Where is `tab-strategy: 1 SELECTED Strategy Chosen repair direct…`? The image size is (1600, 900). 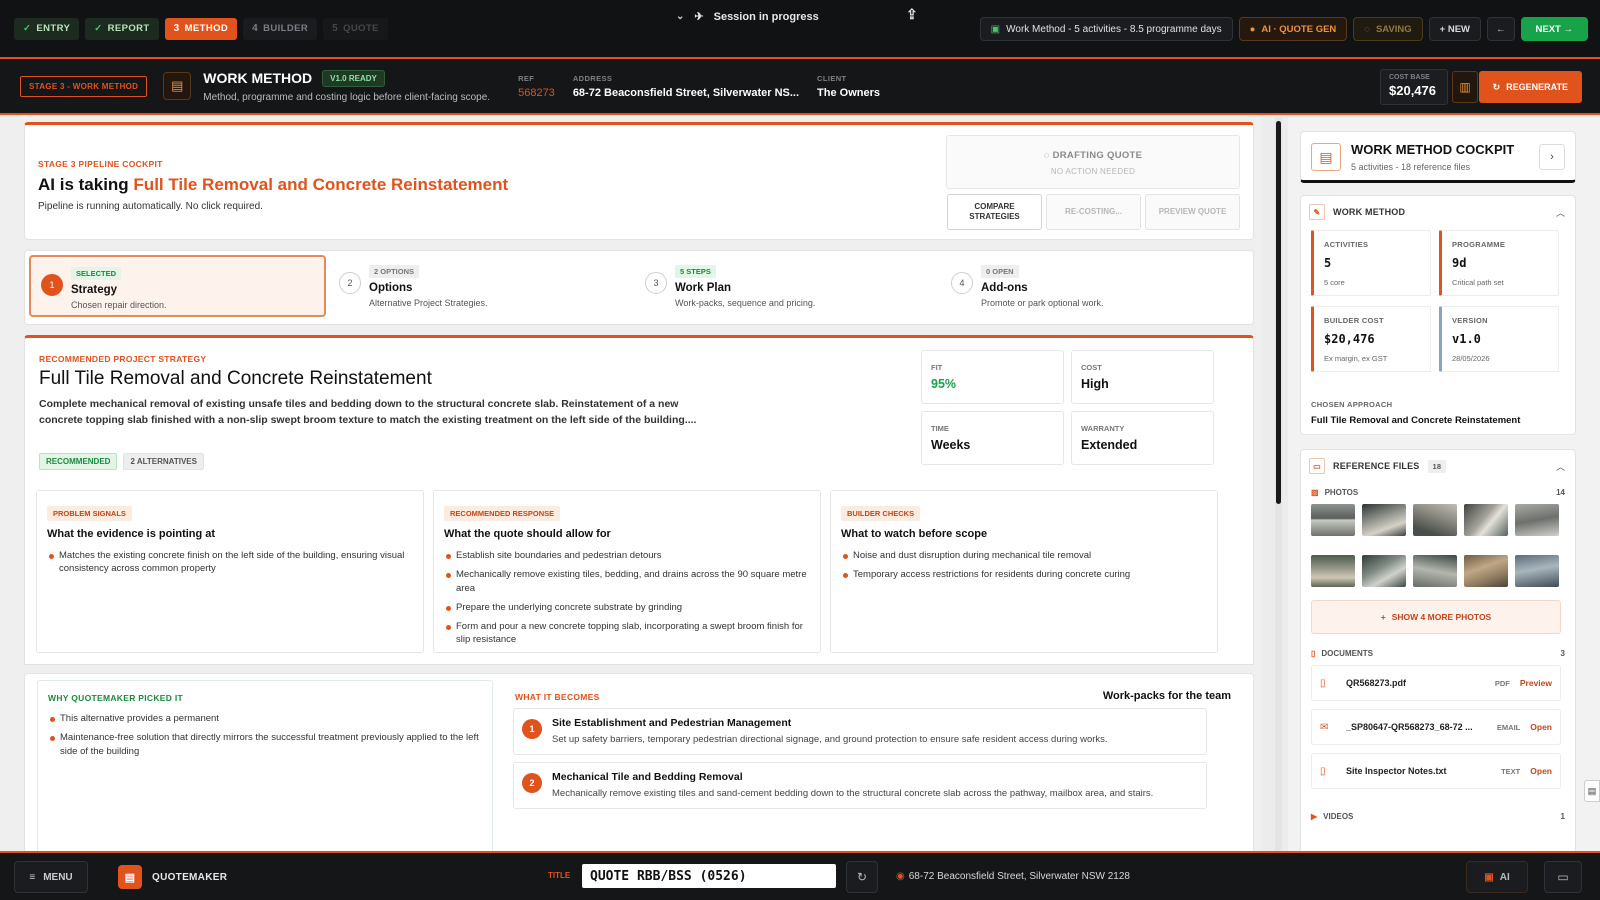
tab-strategy: 1 SELECTED Strategy Chosen repair direct… is located at coordinates (177, 286).